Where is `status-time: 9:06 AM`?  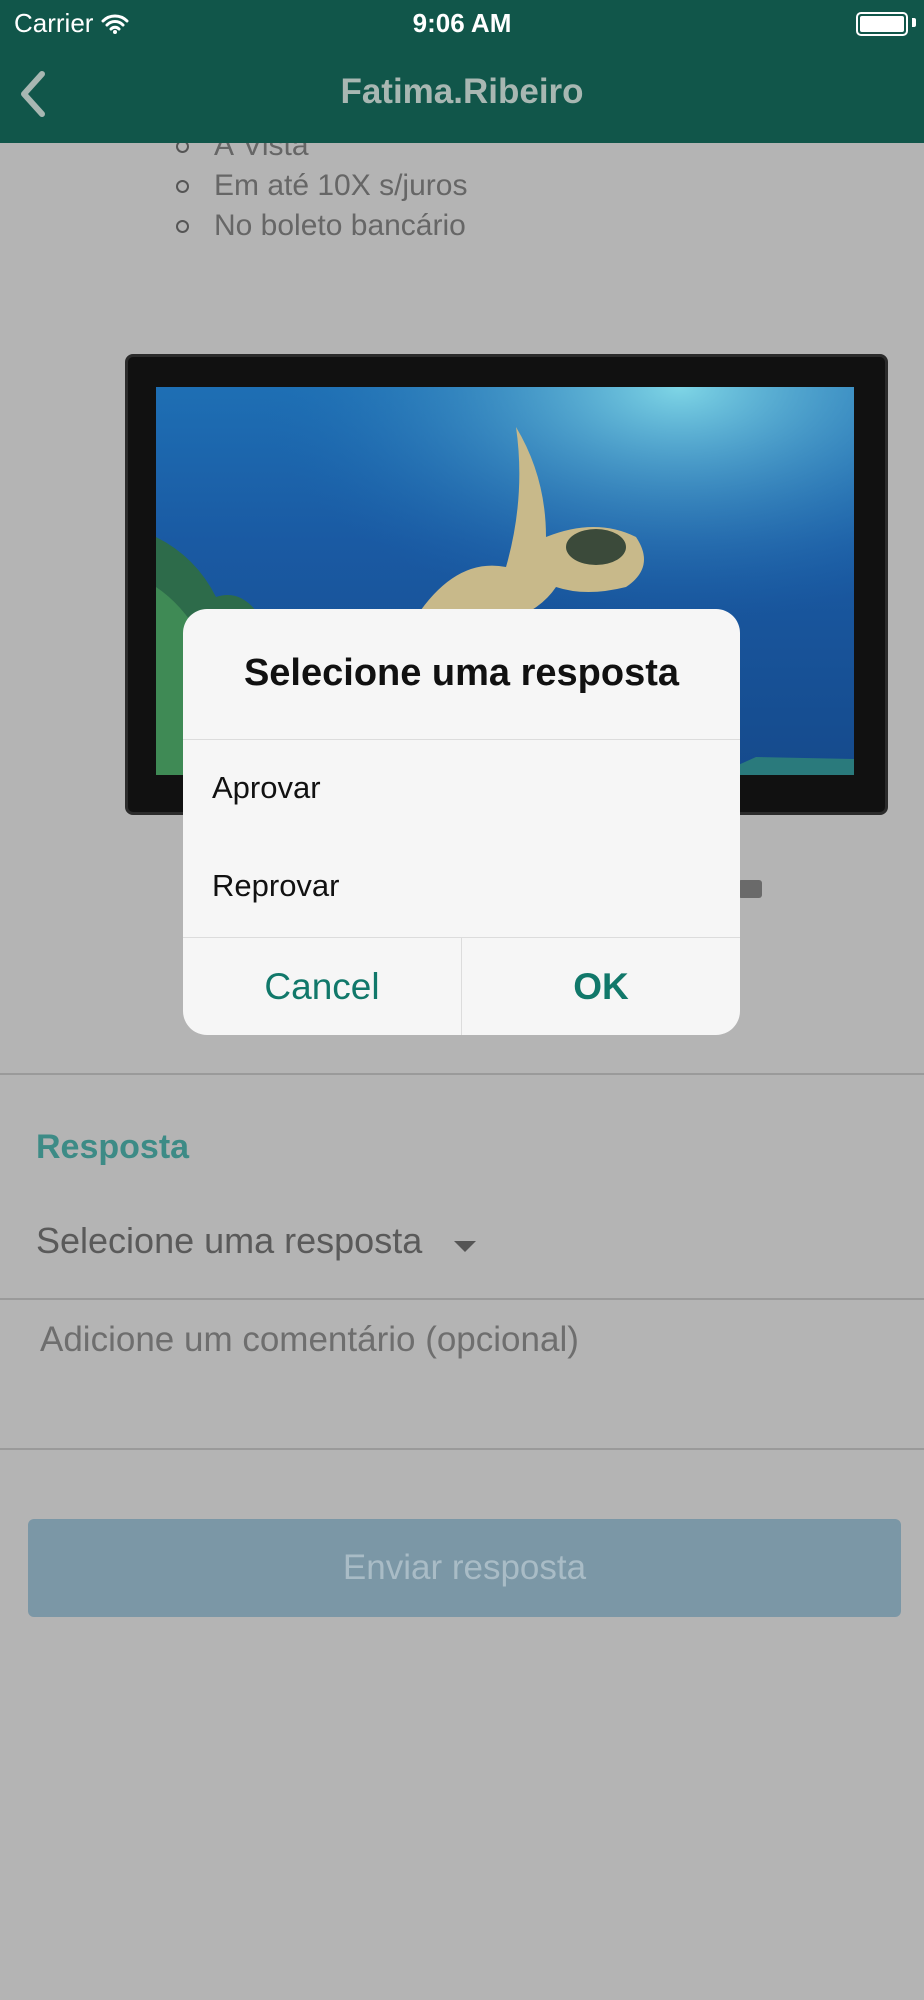
status-time: 9:06 AM is located at coordinates (462, 23).